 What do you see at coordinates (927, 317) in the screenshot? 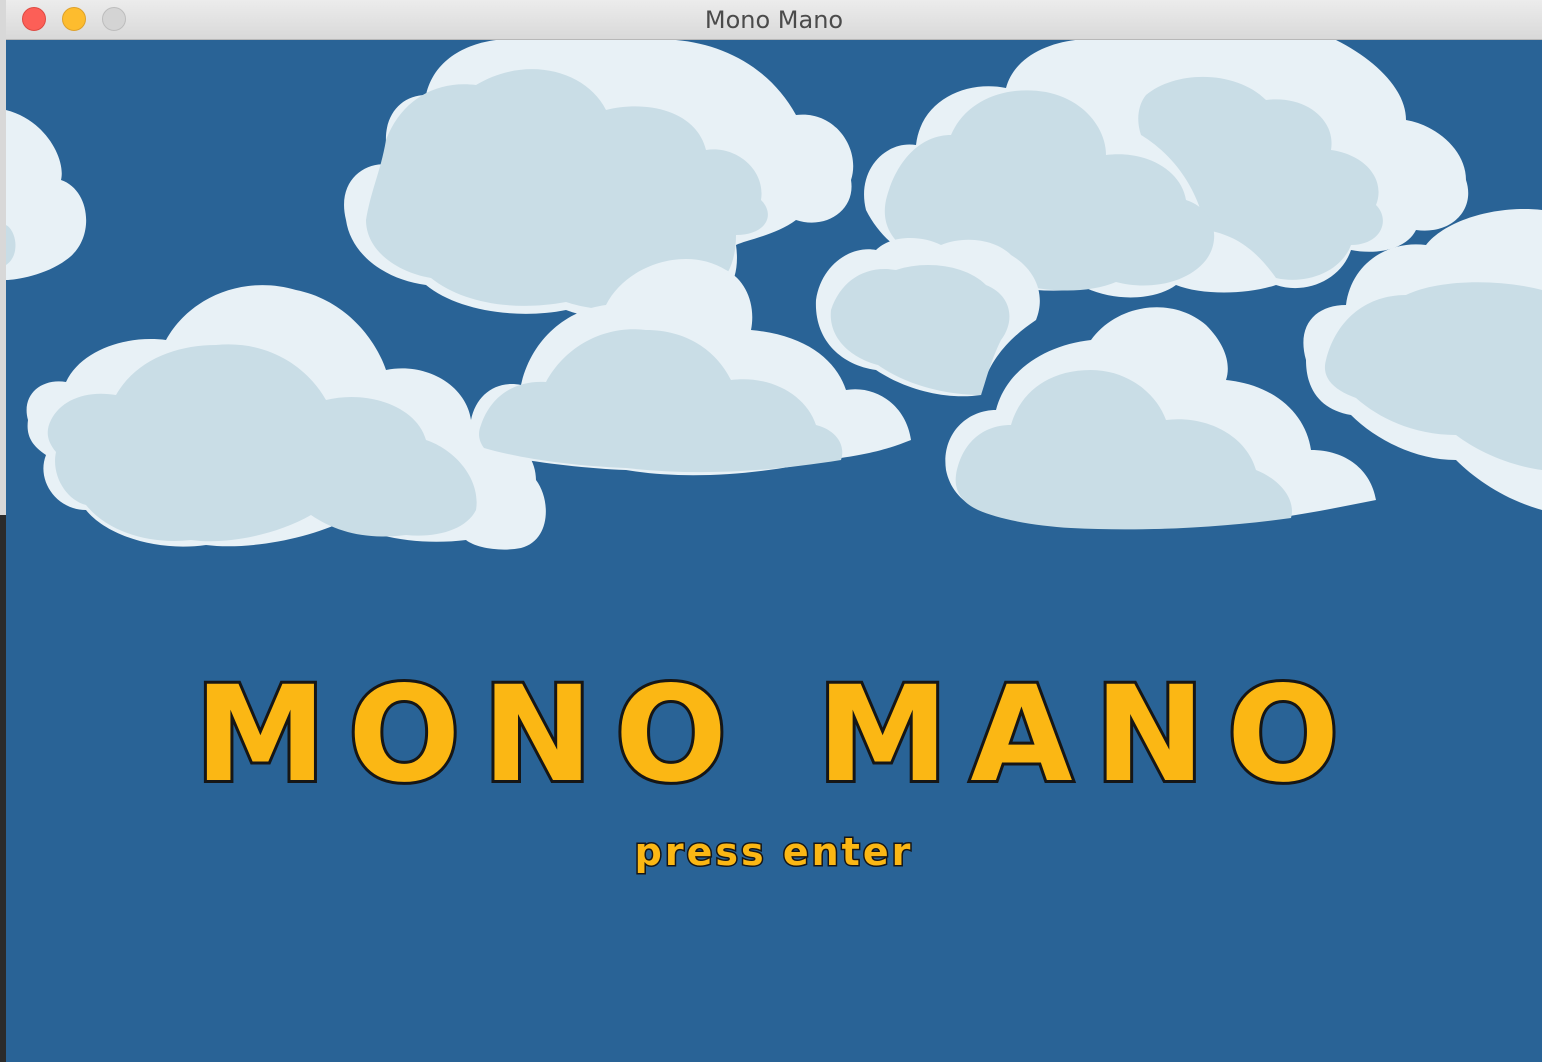
I see `cloud-mid-right` at bounding box center [927, 317].